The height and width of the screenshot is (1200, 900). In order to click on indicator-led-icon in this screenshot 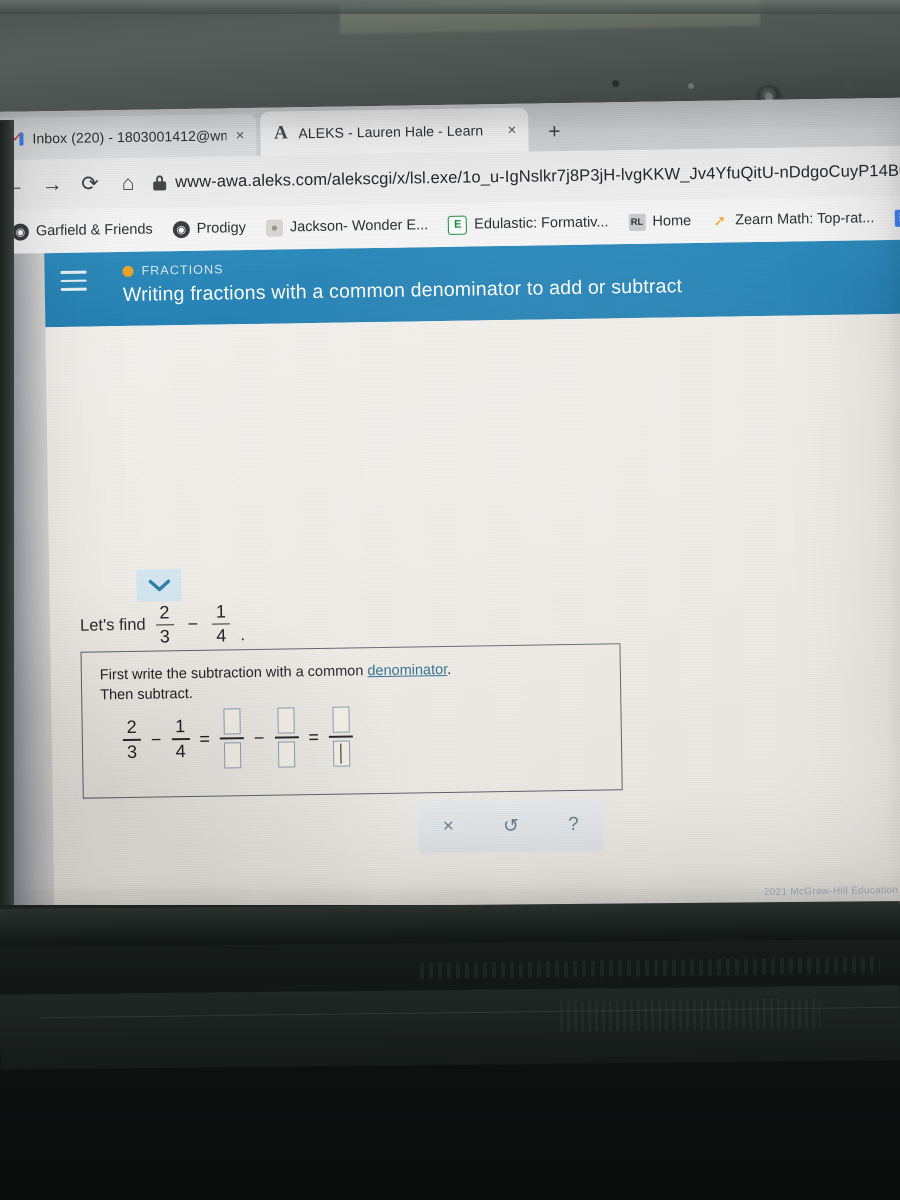, I will do `click(691, 86)`.